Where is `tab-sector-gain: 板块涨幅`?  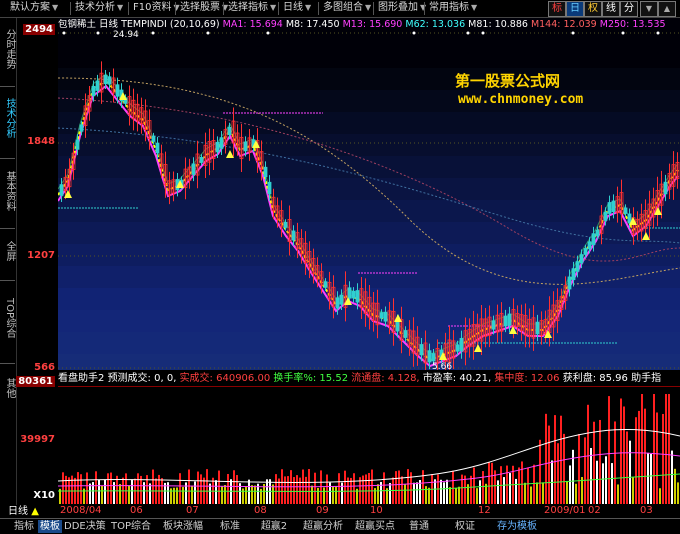 tab-sector-gain: 板块涨幅 is located at coordinates (183, 526).